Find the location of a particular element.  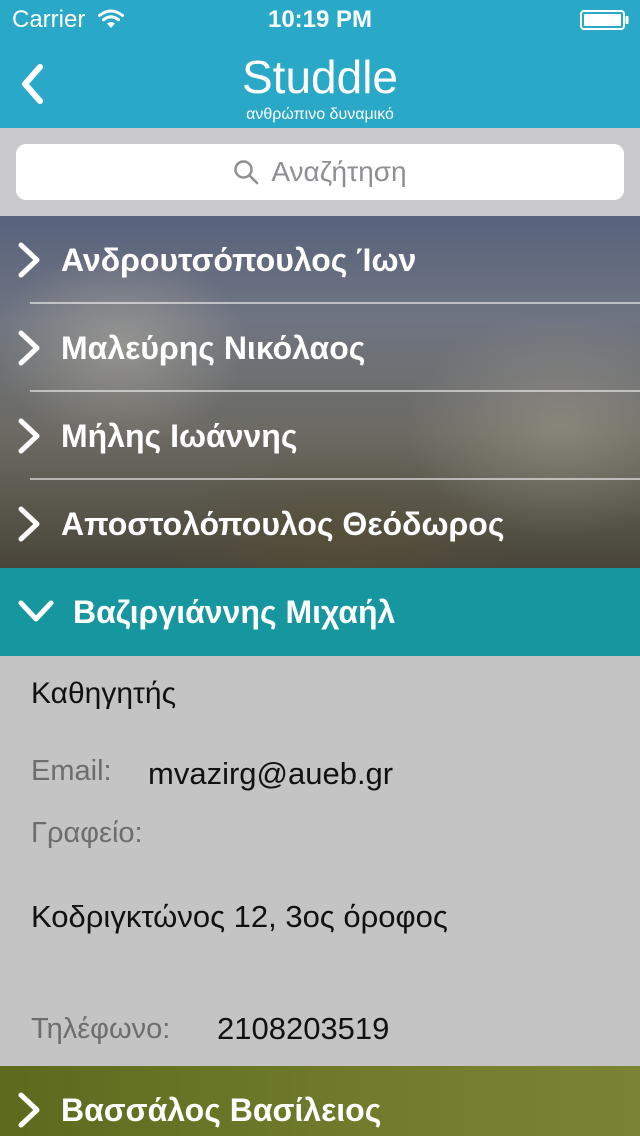

email-link: mvazirg@aueb.gr is located at coordinates (270, 774).